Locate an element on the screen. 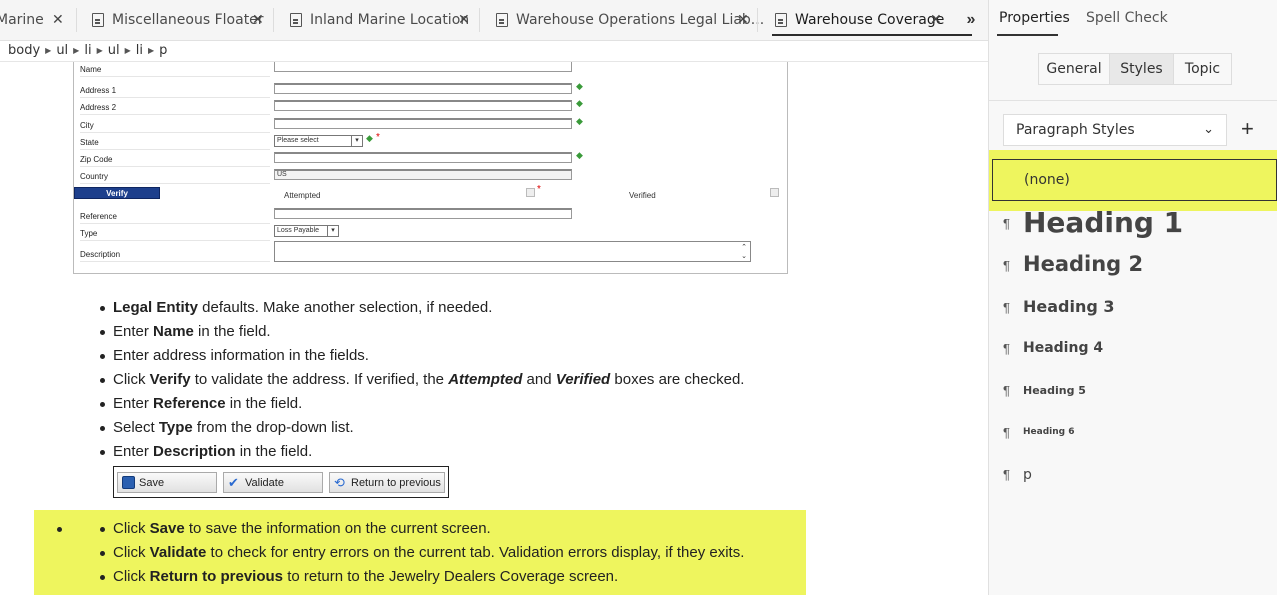  tab-label: Inland Marine Location is located at coordinates (390, 20).